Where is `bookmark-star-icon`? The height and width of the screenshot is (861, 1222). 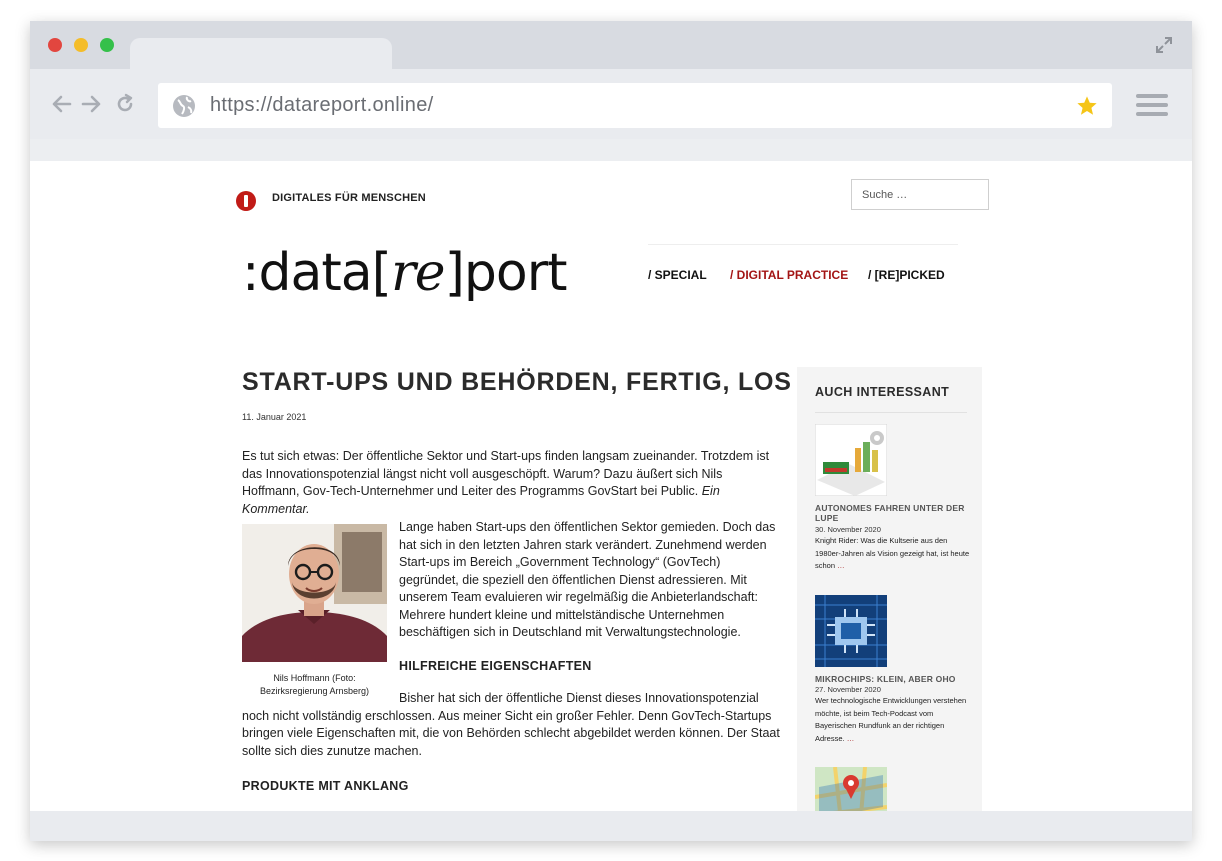
bookmark-star-icon is located at coordinates (1087, 106).